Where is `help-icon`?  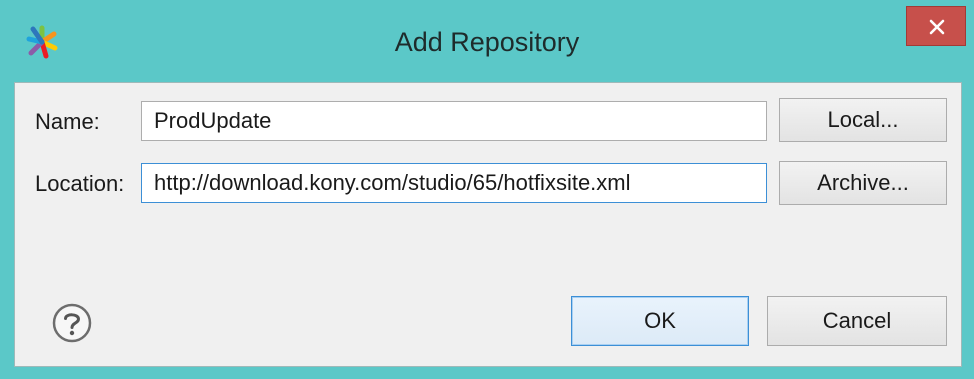
help-icon is located at coordinates (72, 323).